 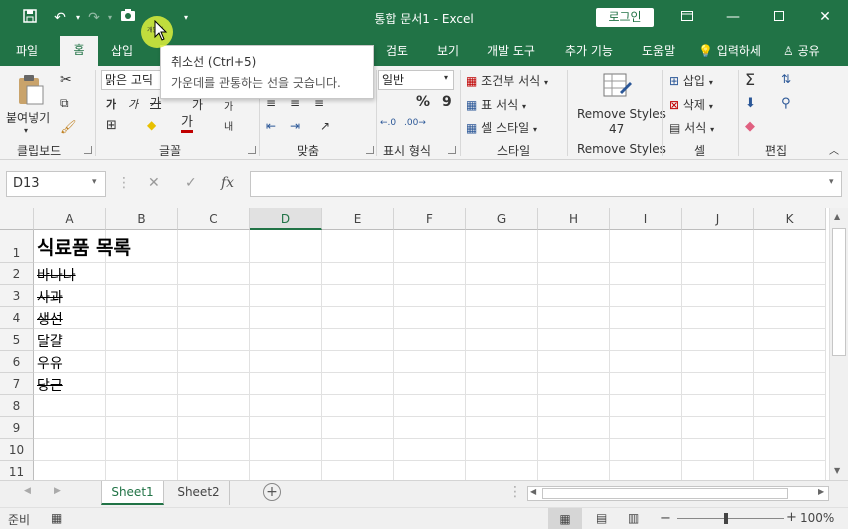 What do you see at coordinates (132, 493) in the screenshot?
I see `sheet-tab-sheet1: Sheet1` at bounding box center [132, 493].